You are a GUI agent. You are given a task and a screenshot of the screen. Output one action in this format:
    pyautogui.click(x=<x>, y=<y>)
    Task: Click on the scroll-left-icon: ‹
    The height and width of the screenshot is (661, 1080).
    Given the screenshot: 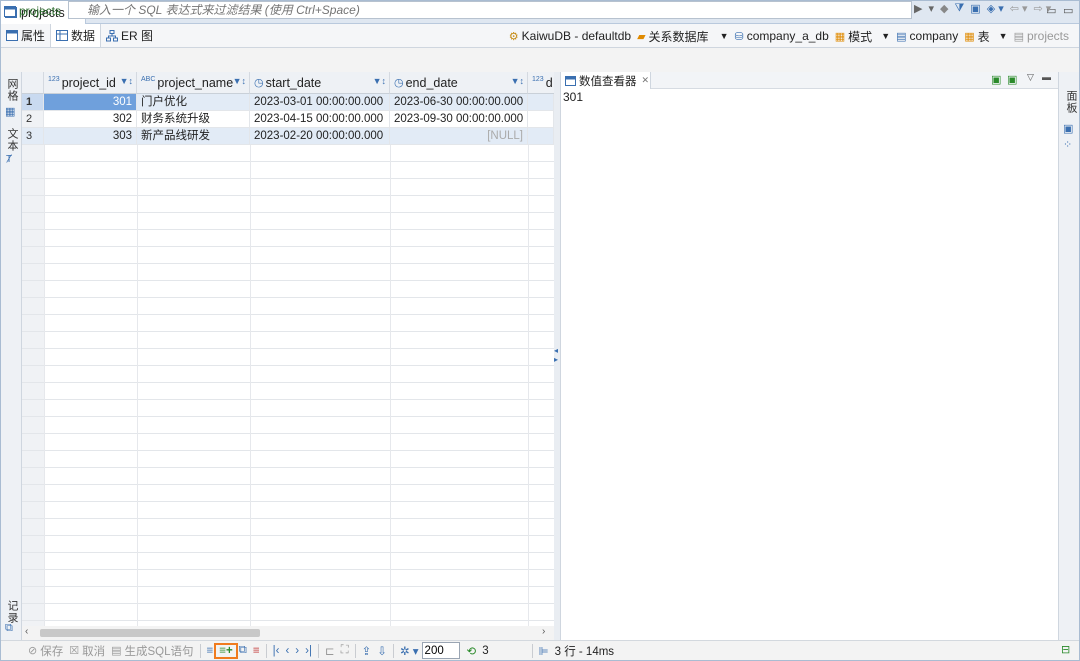 What is the action you would take?
    pyautogui.click(x=26, y=631)
    